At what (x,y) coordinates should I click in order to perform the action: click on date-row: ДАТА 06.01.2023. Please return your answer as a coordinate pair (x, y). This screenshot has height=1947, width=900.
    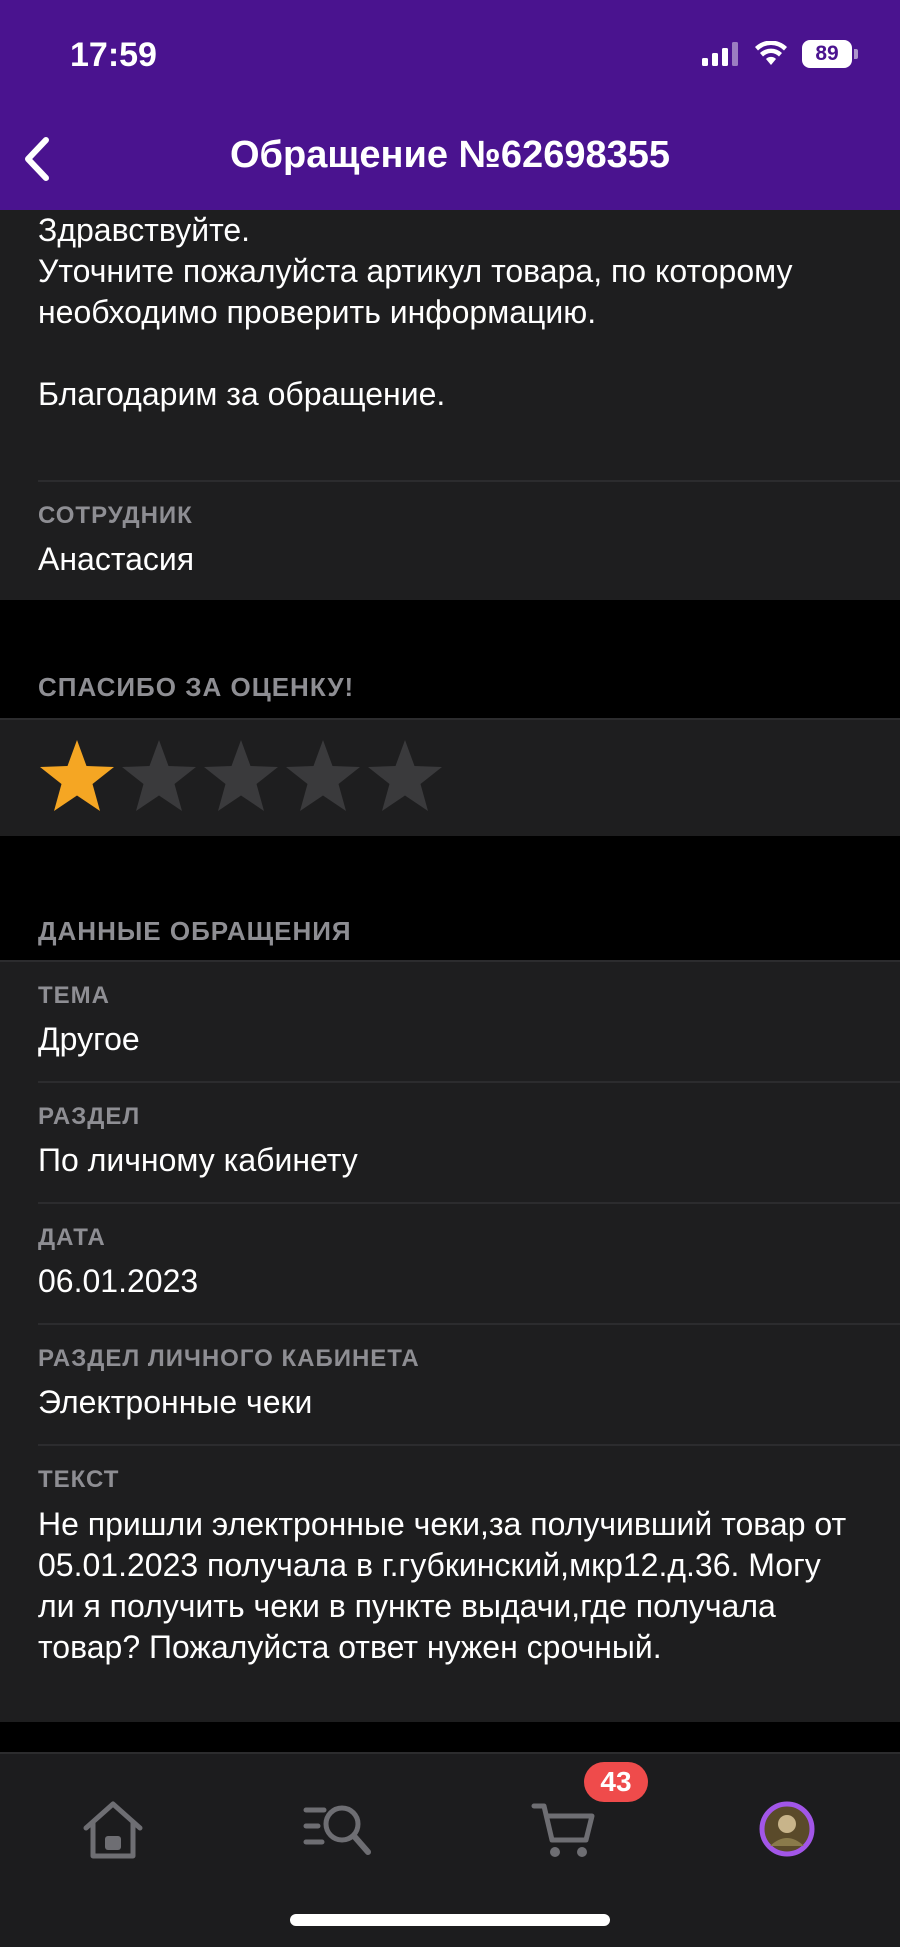
    Looking at the image, I should click on (469, 1264).